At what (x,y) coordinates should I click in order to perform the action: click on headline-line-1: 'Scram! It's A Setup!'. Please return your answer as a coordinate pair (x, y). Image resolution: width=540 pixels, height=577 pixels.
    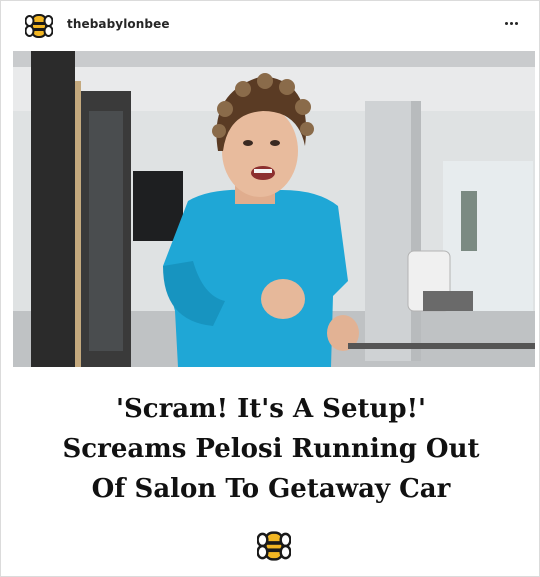
    Looking at the image, I should click on (271, 409).